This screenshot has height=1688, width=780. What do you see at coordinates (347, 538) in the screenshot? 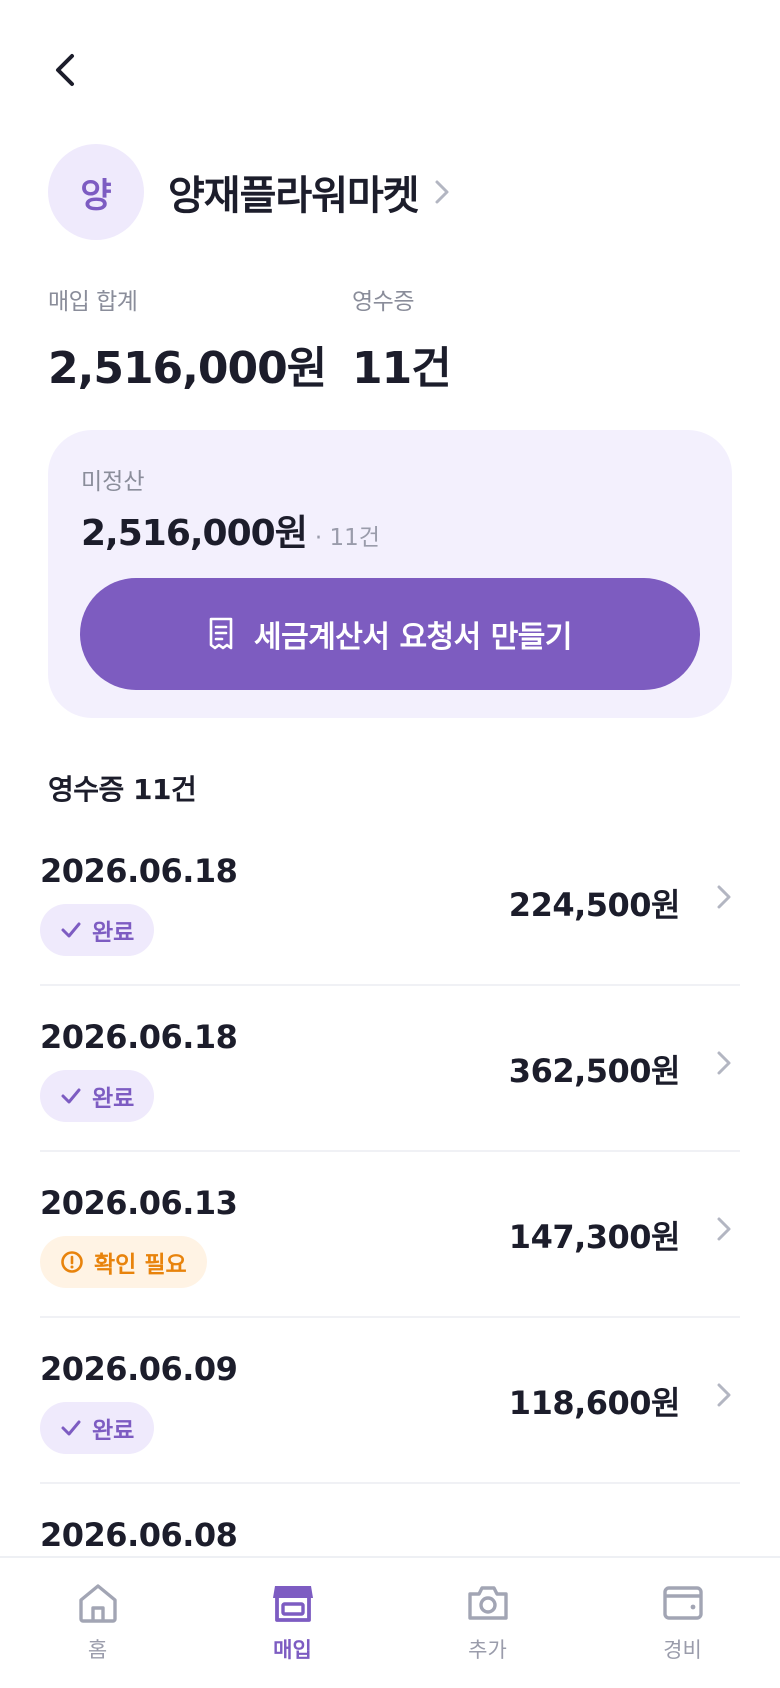
I see `unsettled-count: · 11건` at bounding box center [347, 538].